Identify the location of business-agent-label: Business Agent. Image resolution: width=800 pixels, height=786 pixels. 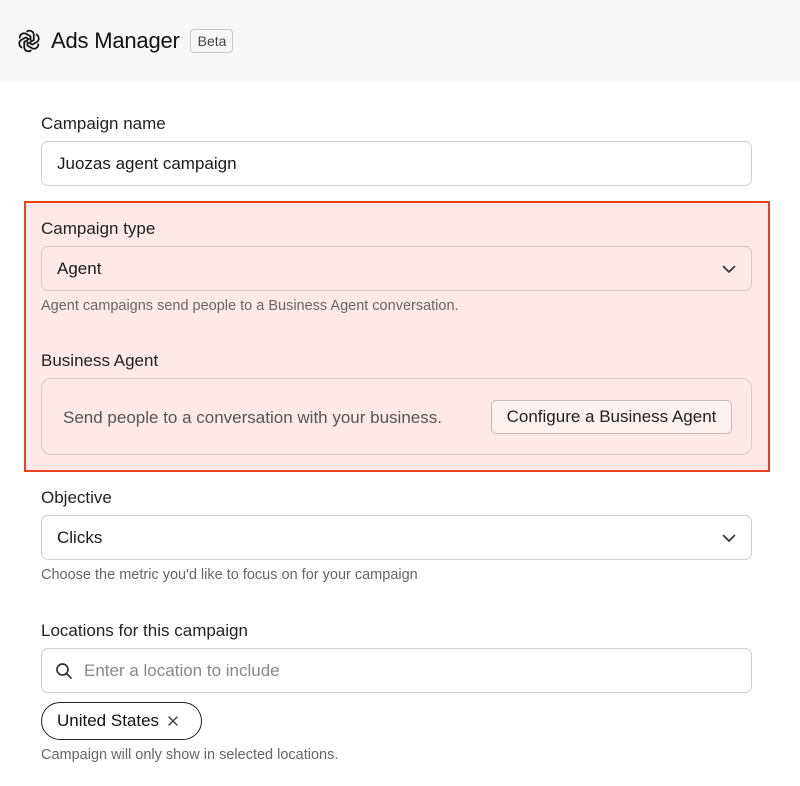
(100, 360).